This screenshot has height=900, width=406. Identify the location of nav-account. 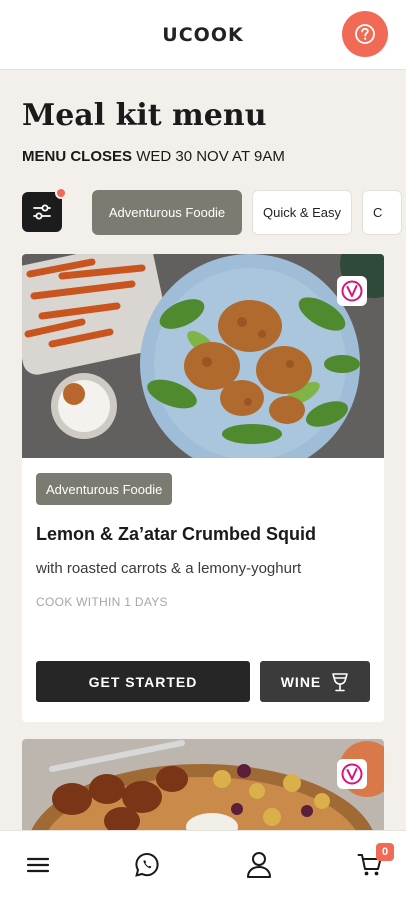
(259, 865).